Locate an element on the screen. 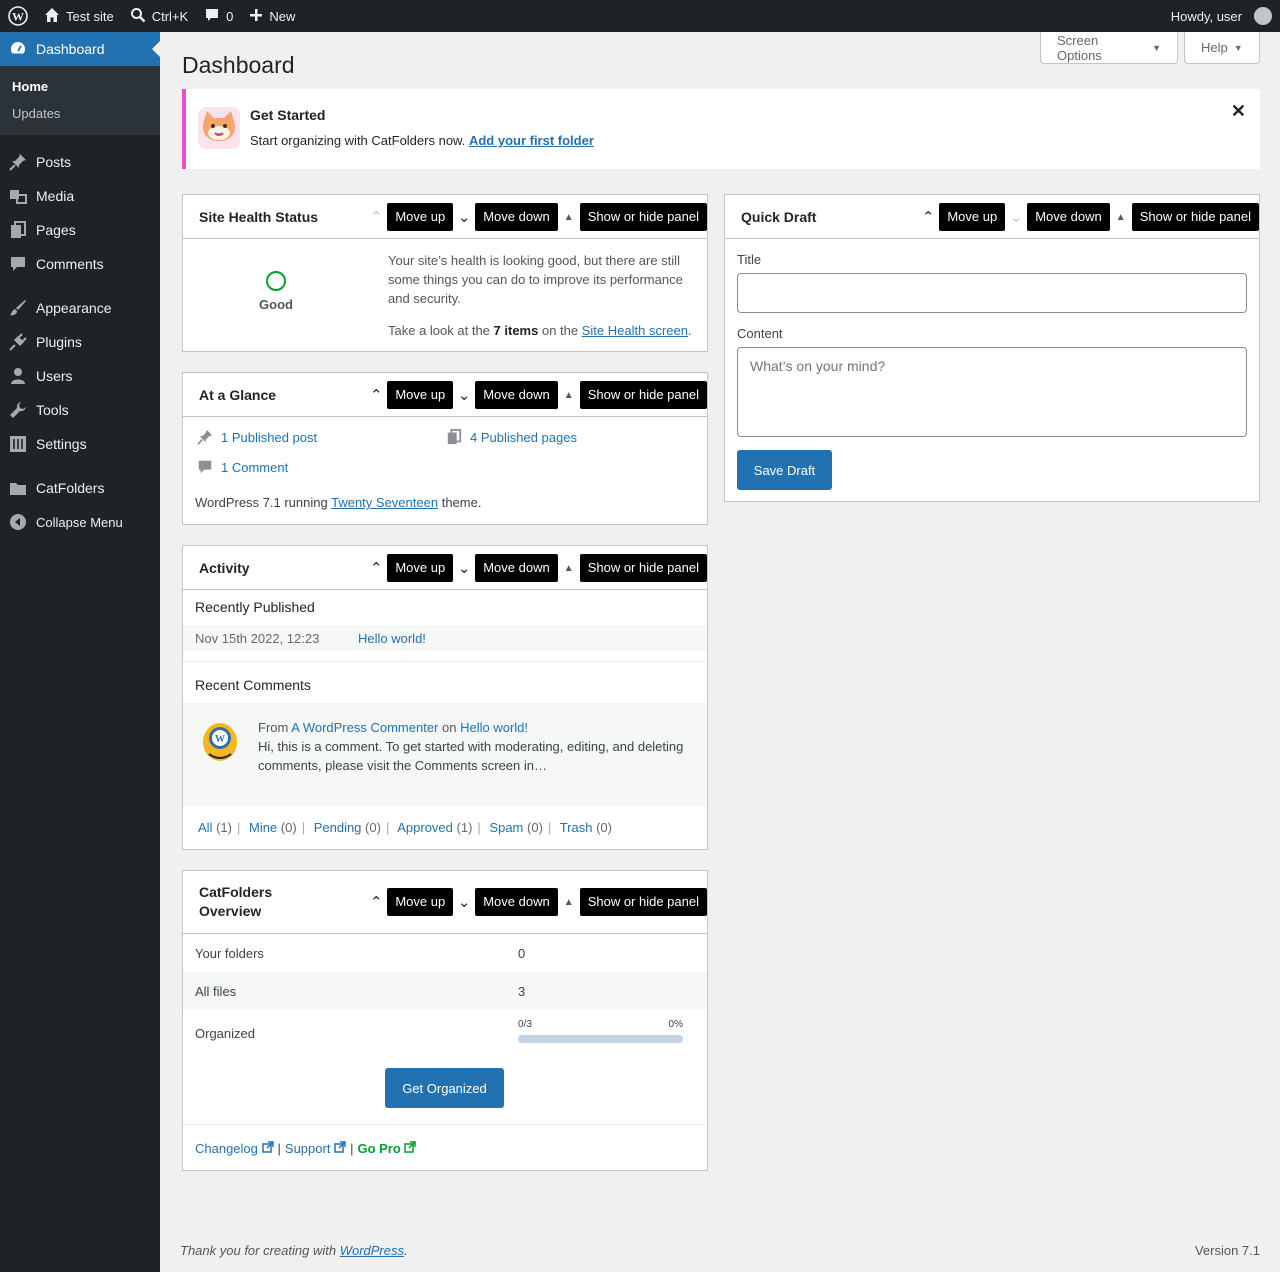  post-link: Hello world! is located at coordinates (392, 638).